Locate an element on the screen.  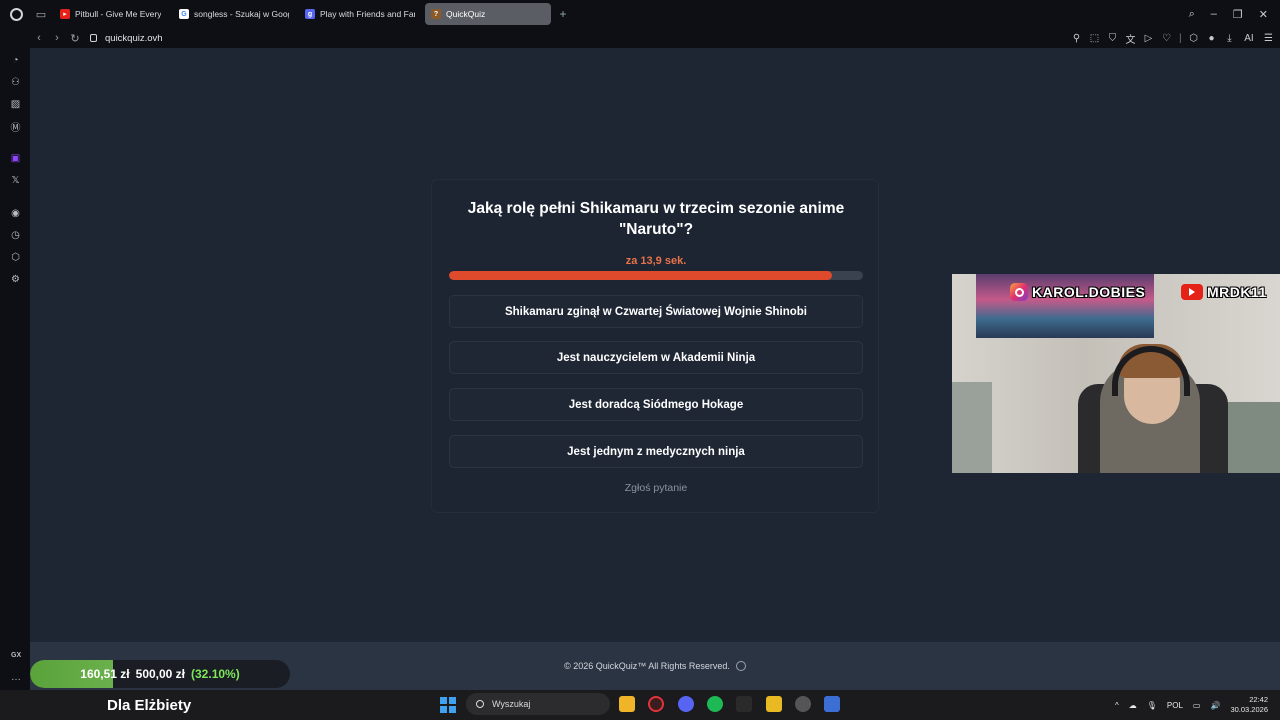
chevron-up-icon: ^ is located at coordinates (1117, 705).